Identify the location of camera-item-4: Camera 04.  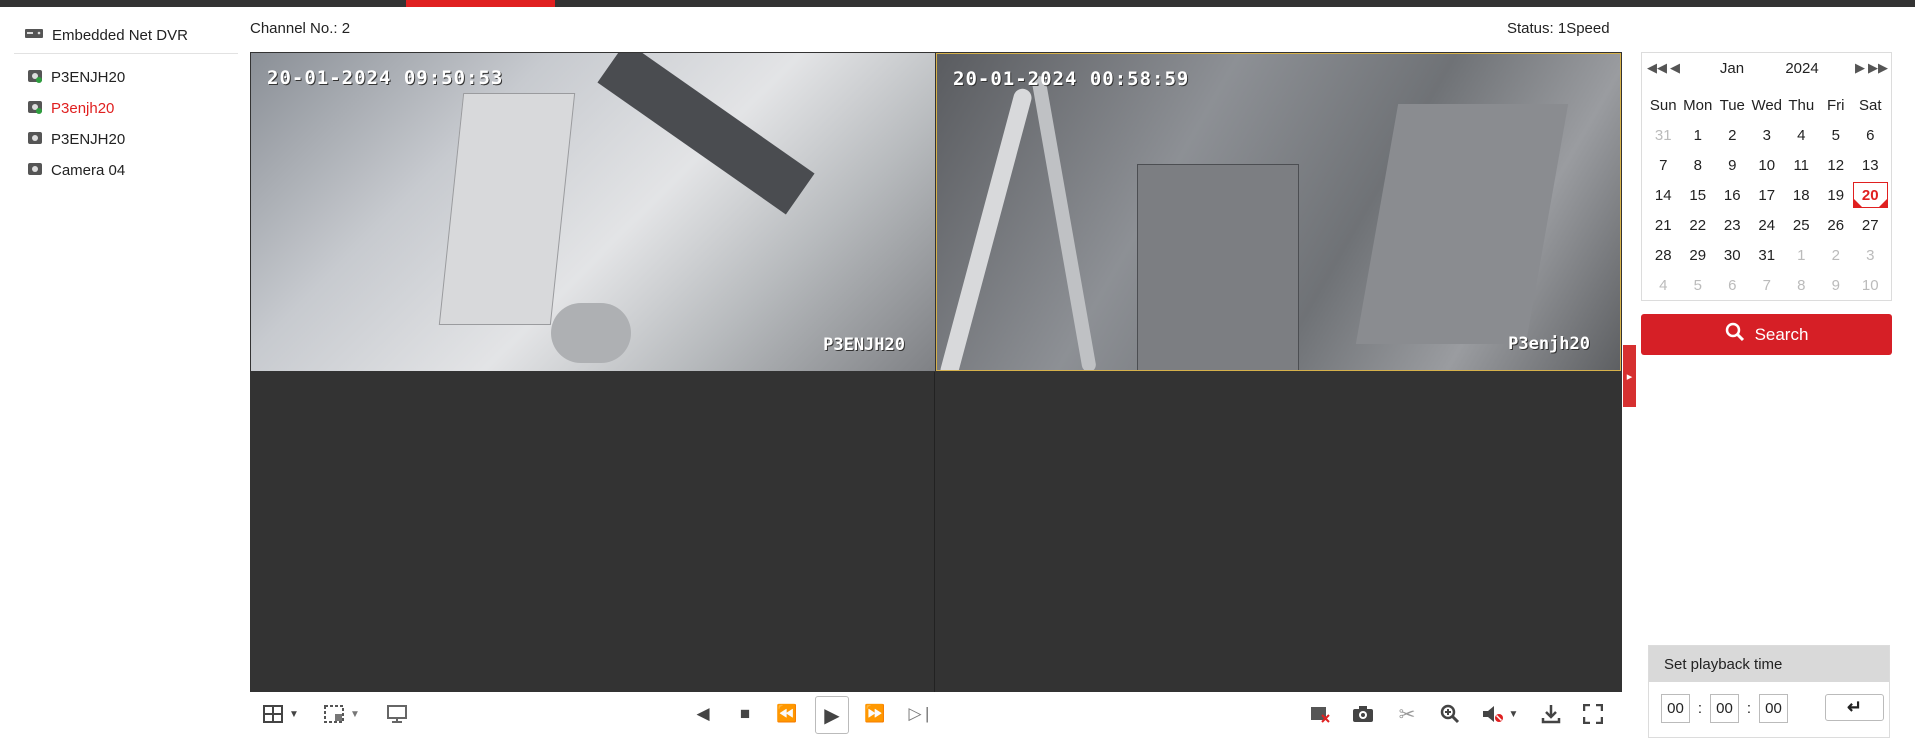
(126, 170).